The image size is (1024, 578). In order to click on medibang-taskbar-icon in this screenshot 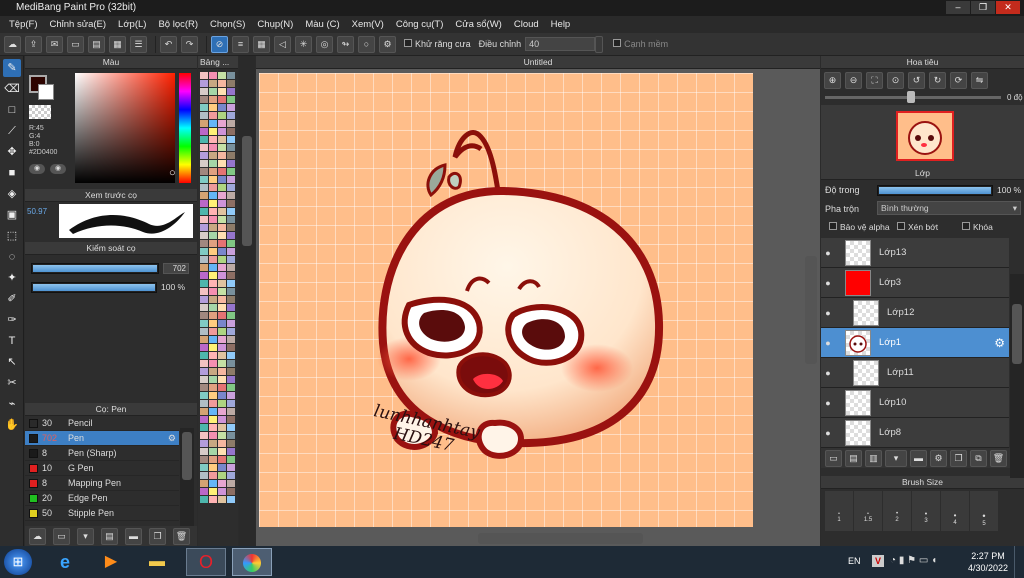, I will do `click(252, 562)`.